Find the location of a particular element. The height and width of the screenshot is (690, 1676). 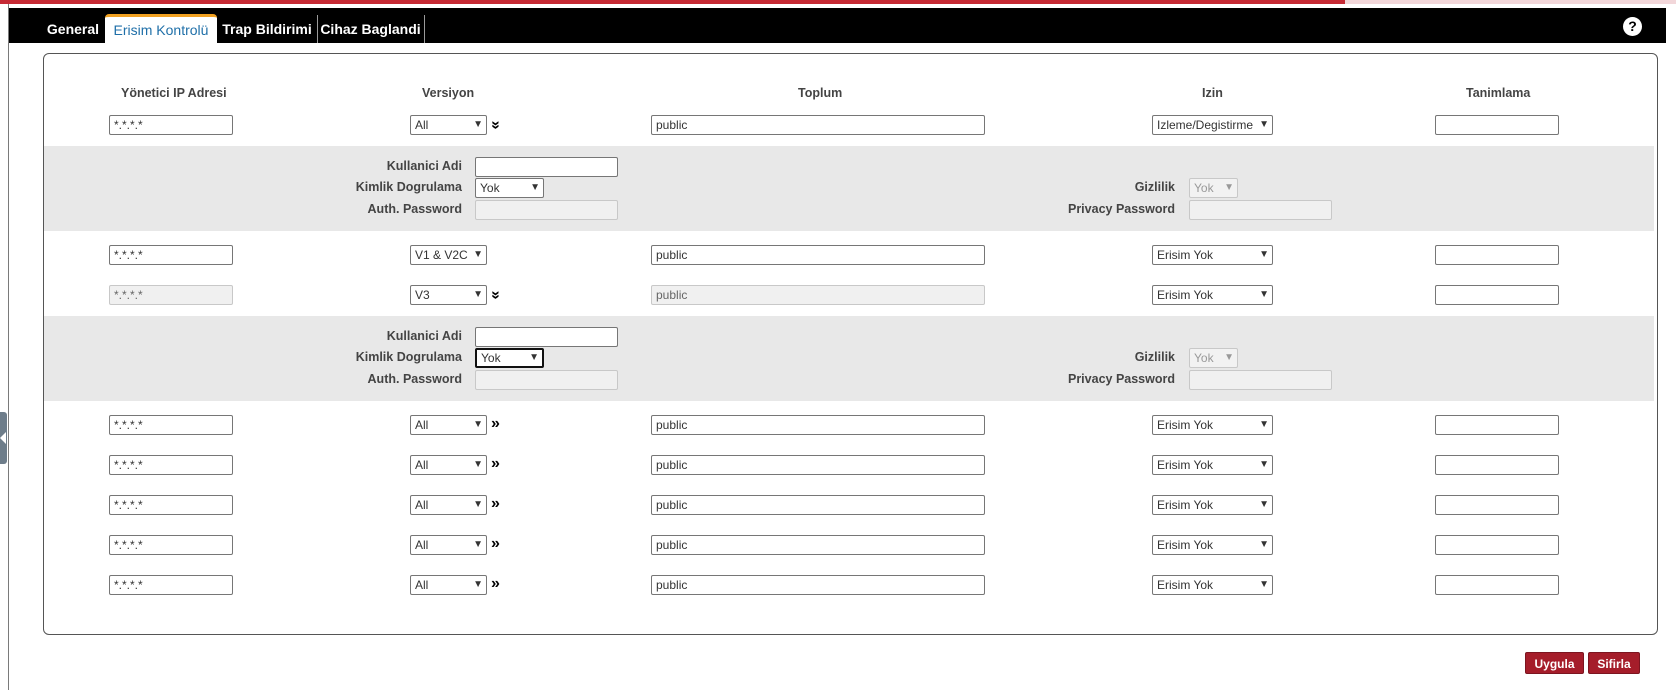

tab-trap-bildirimi: Trap Bildirimi is located at coordinates (267, 29).